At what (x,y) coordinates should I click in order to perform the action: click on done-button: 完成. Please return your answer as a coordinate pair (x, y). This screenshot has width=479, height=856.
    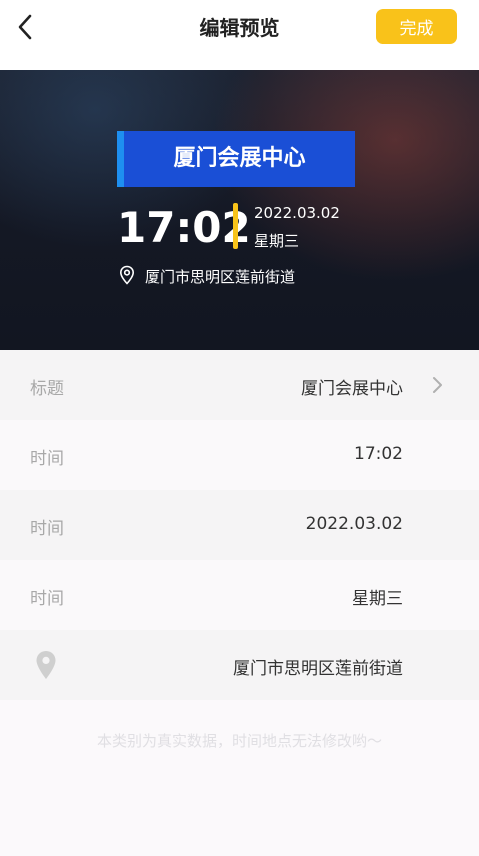
    Looking at the image, I should click on (416, 26).